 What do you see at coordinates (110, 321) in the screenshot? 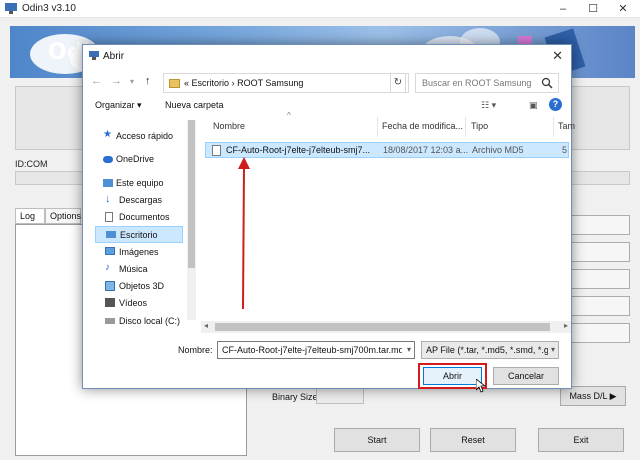
I see `drive-icon` at bounding box center [110, 321].